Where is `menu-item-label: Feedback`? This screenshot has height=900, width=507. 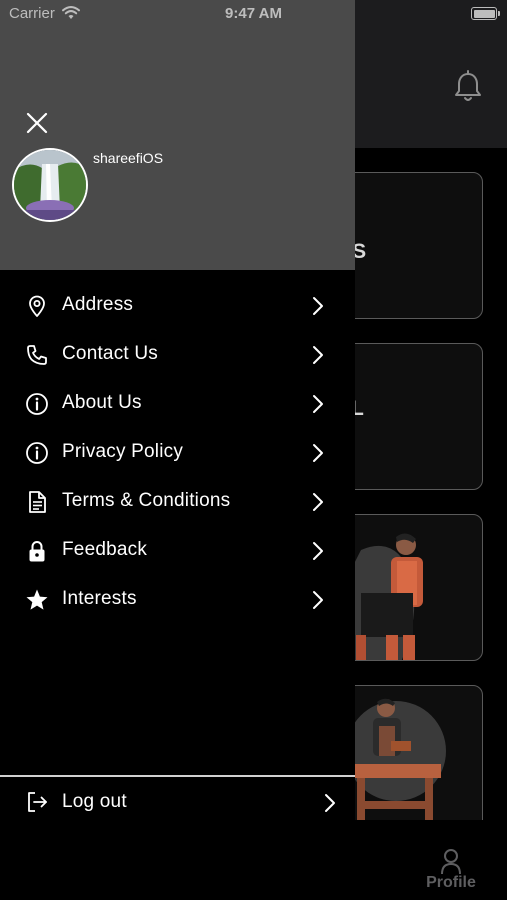
menu-item-label: Feedback is located at coordinates (105, 549).